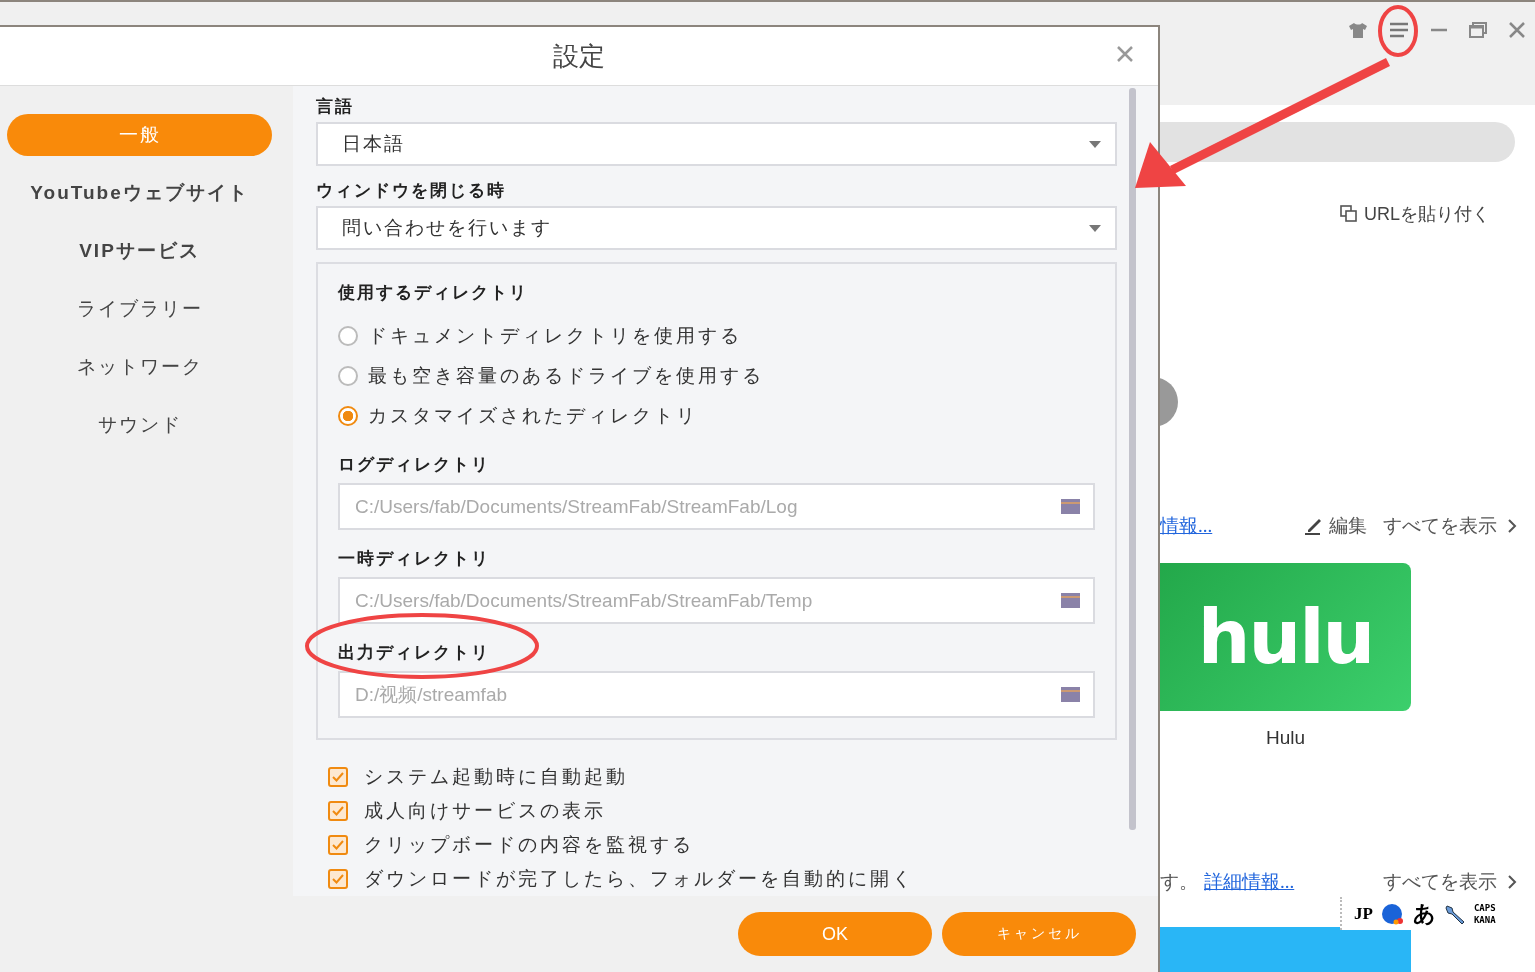  What do you see at coordinates (639, 879) in the screenshot?
I see `checkbox-label: ダウンロードが完了したら、フォルダーを自動的に開く` at bounding box center [639, 879].